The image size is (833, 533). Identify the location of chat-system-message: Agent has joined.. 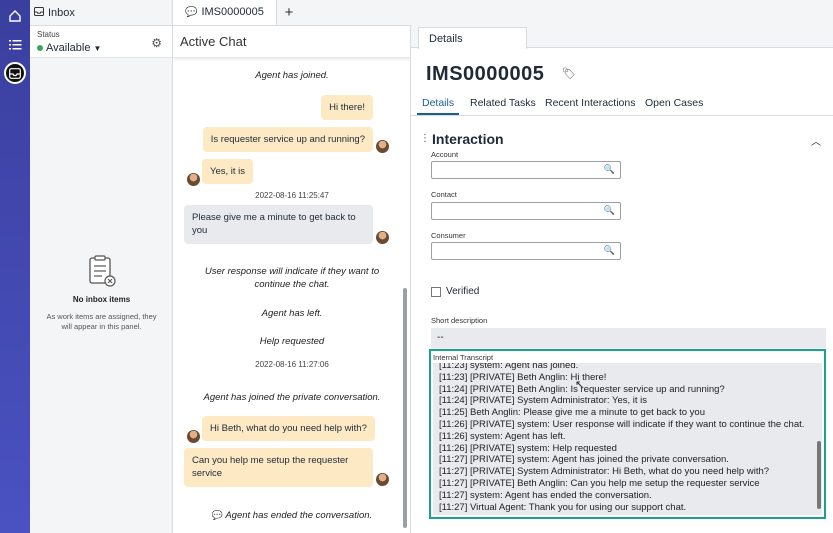
(292, 75).